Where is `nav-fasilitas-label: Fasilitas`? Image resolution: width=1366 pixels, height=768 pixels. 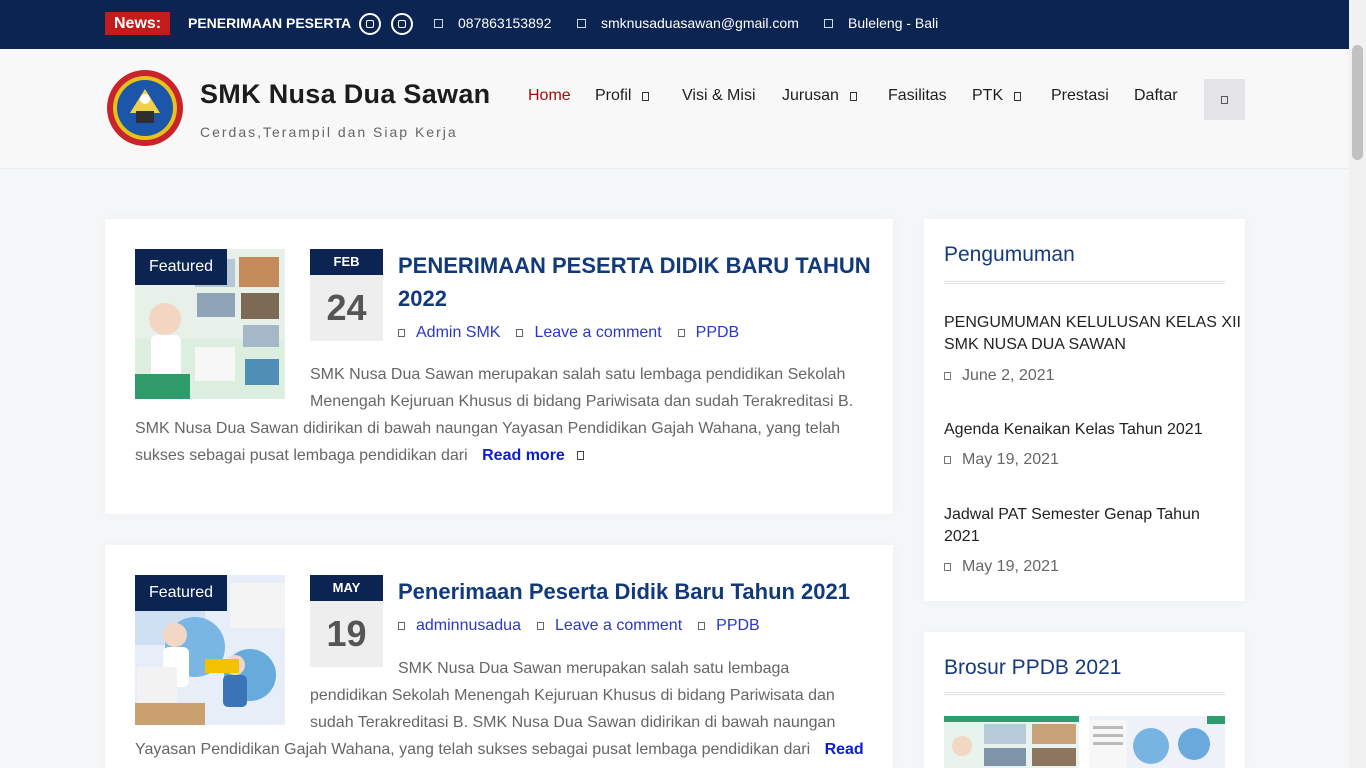 nav-fasilitas-label: Fasilitas is located at coordinates (917, 95).